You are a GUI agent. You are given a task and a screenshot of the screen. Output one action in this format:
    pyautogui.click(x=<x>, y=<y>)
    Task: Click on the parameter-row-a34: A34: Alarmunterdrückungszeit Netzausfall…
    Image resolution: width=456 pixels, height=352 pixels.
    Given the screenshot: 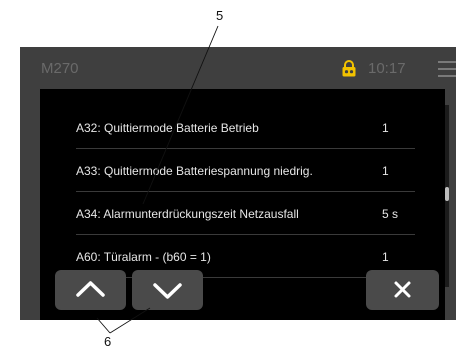 What is the action you would take?
    pyautogui.click(x=245, y=213)
    